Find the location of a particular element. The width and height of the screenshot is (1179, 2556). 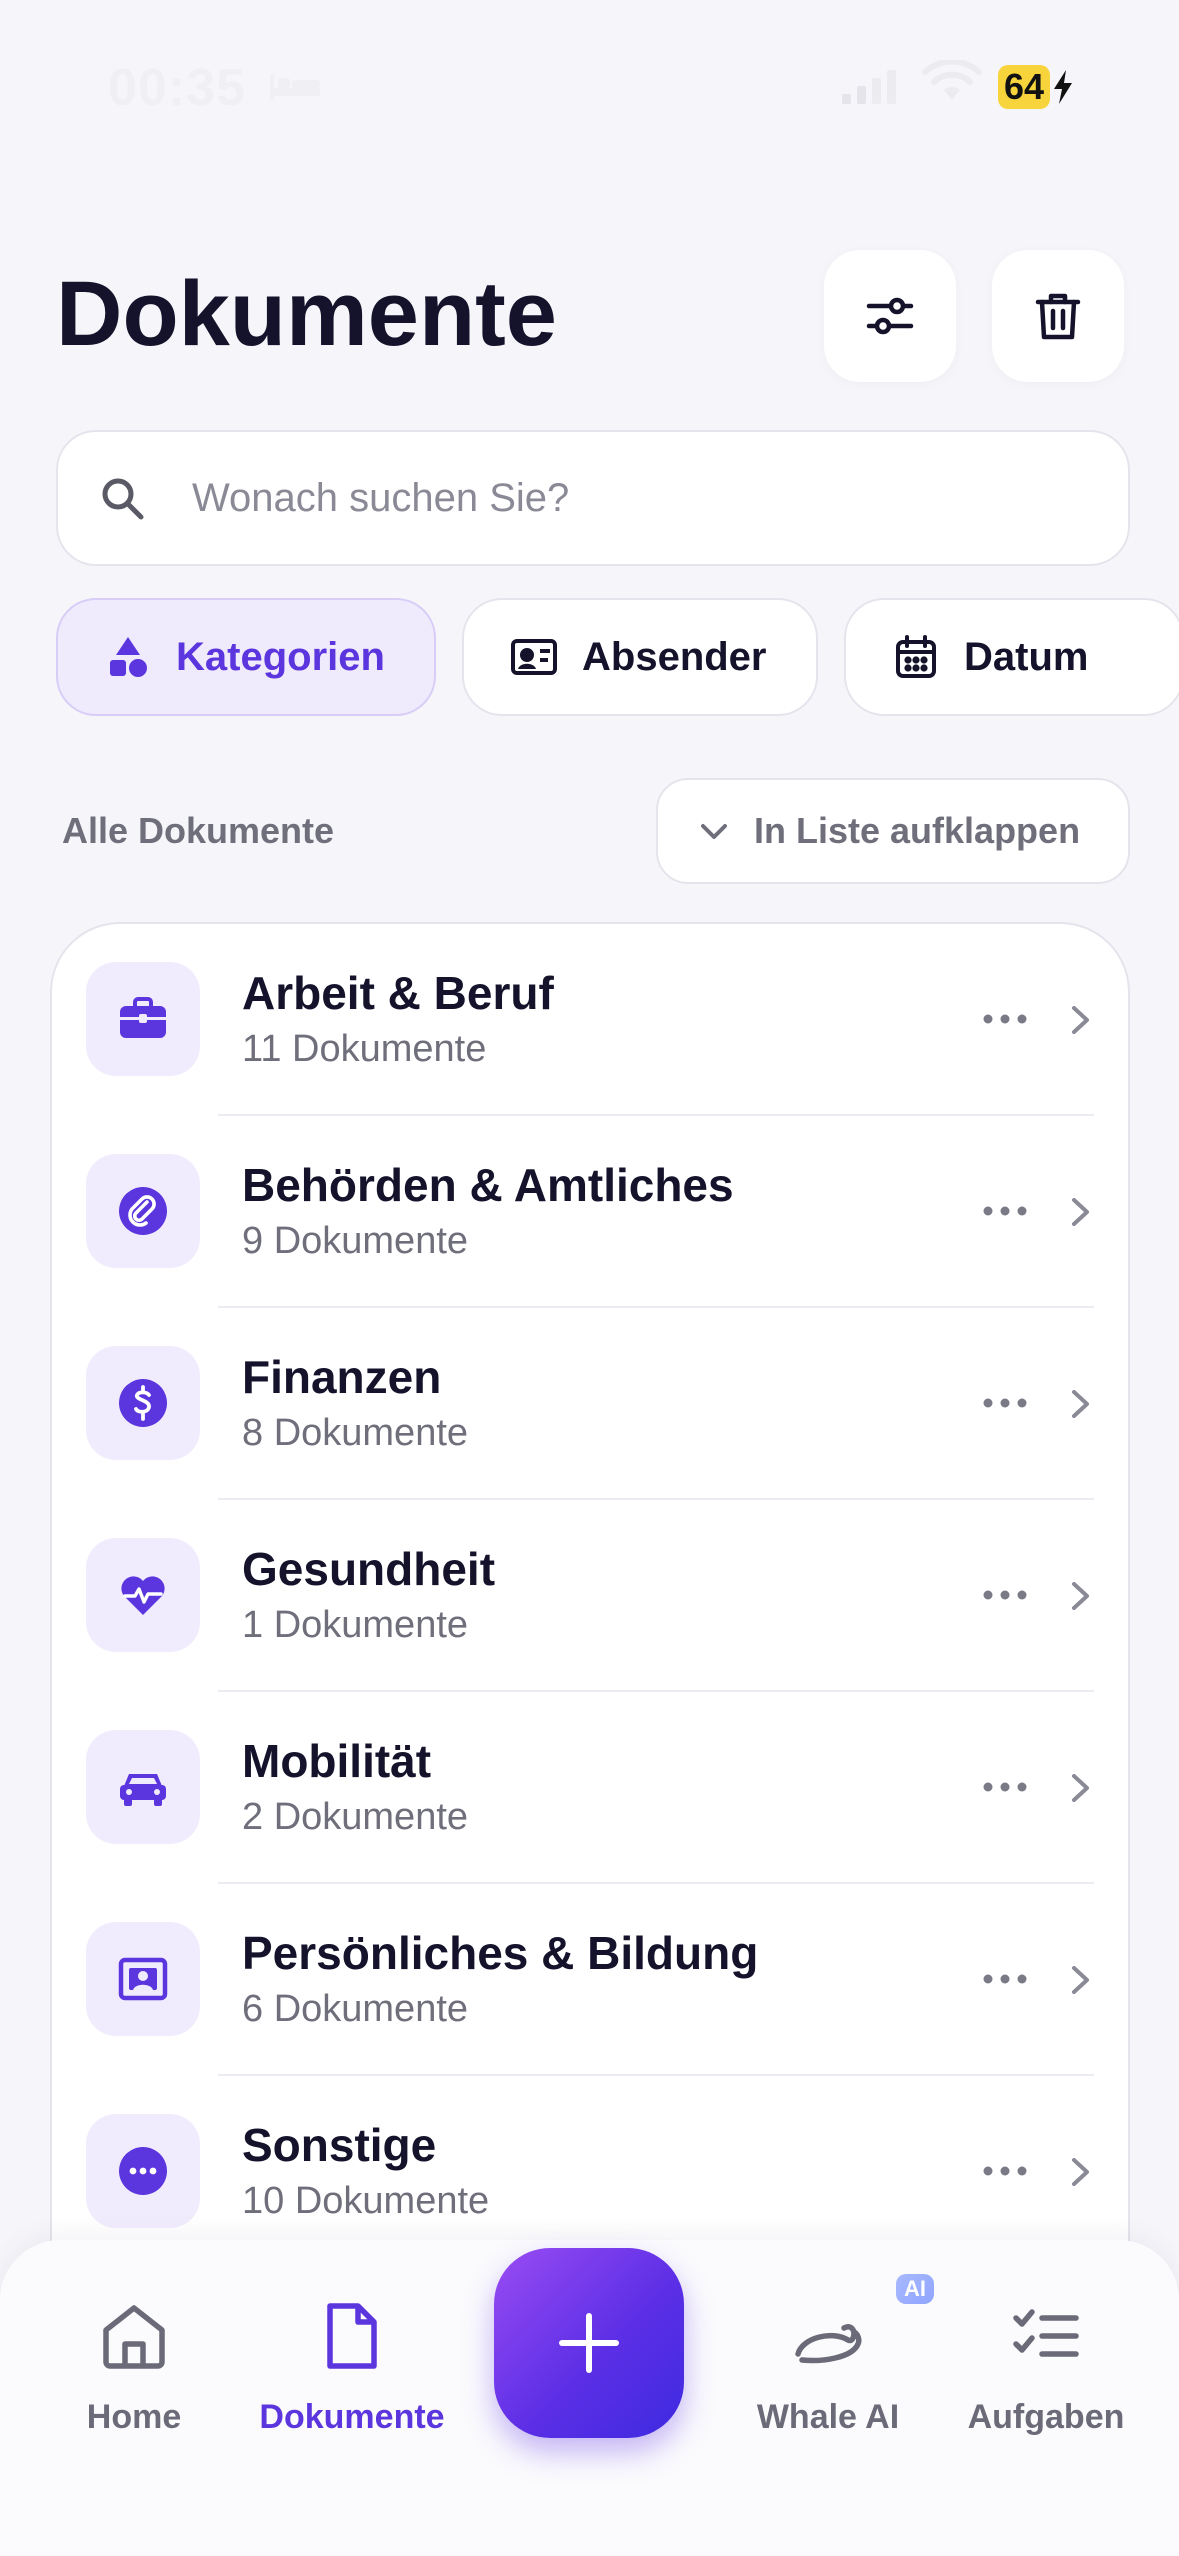

search-bar is located at coordinates (593, 498).